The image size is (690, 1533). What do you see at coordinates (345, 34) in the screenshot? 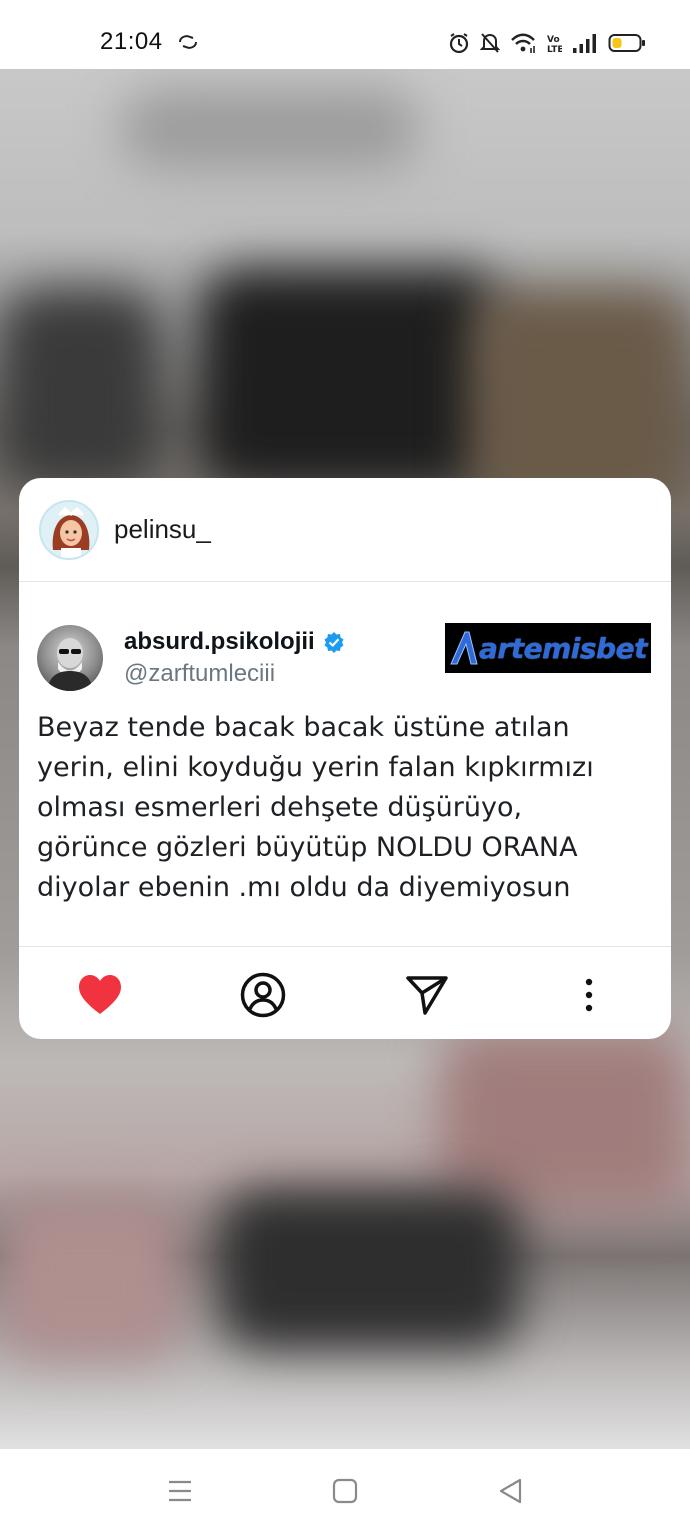
I see `status-bar: 21:04 Vo LTE` at bounding box center [345, 34].